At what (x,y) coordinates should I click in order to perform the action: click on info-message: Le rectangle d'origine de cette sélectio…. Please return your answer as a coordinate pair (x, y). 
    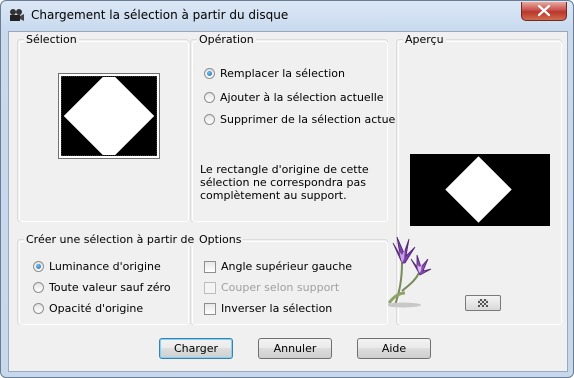
    Looking at the image, I should click on (284, 182).